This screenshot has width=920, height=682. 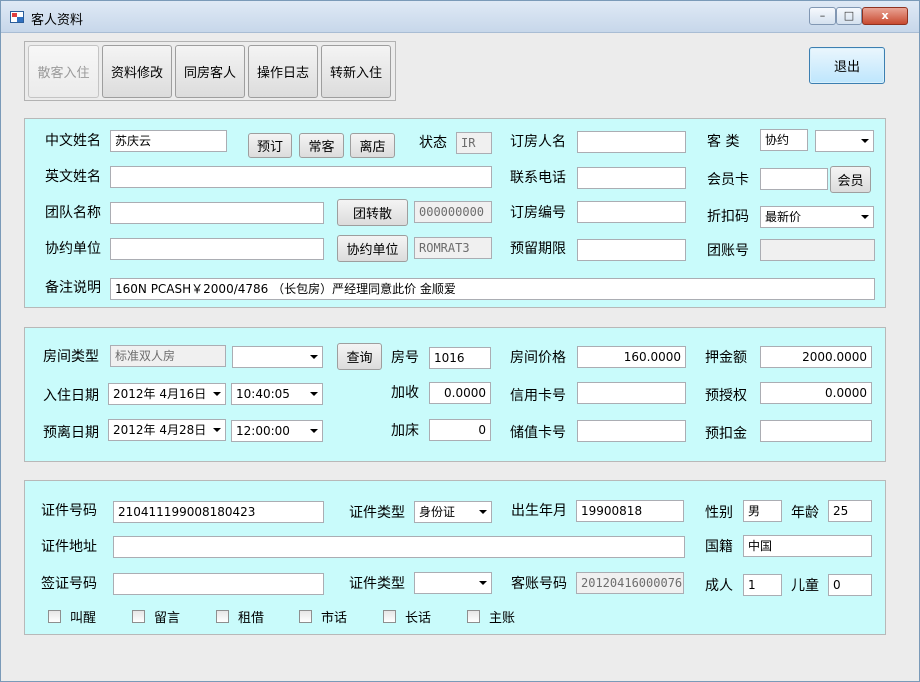 I want to click on visa-type-select, so click(x=453, y=583).